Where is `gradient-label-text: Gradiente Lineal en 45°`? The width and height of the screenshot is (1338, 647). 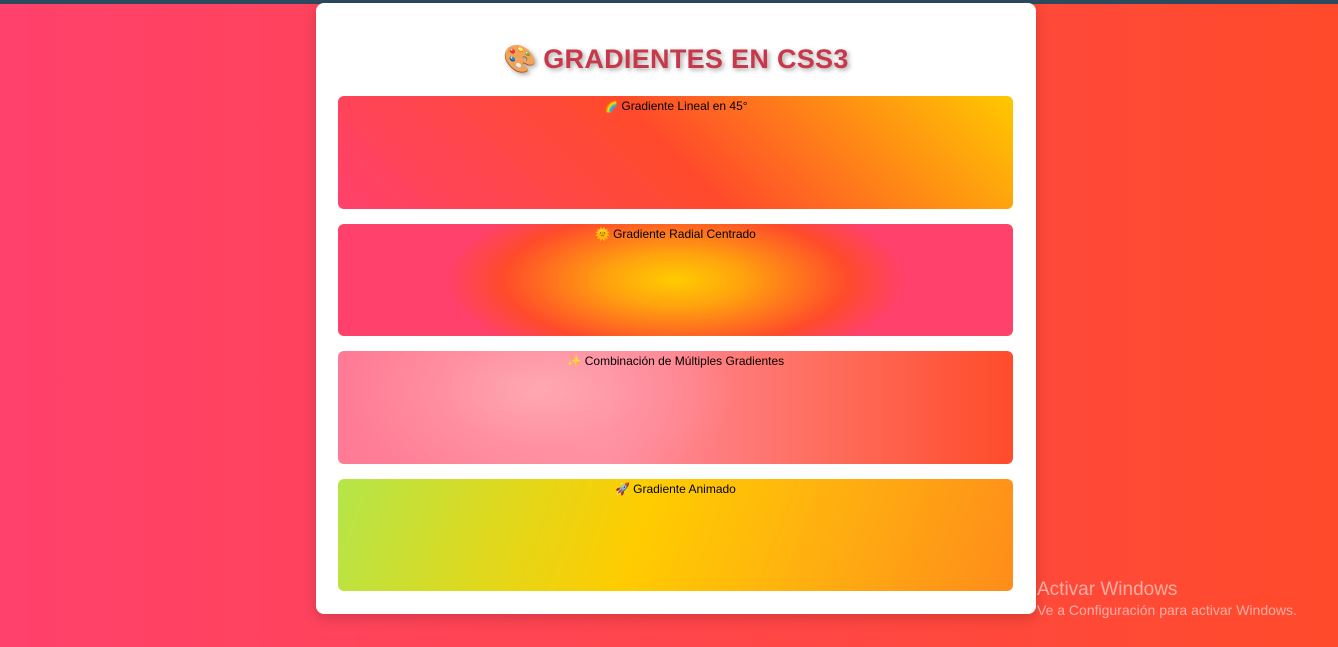
gradient-label-text: Gradiente Lineal en 45° is located at coordinates (684, 106).